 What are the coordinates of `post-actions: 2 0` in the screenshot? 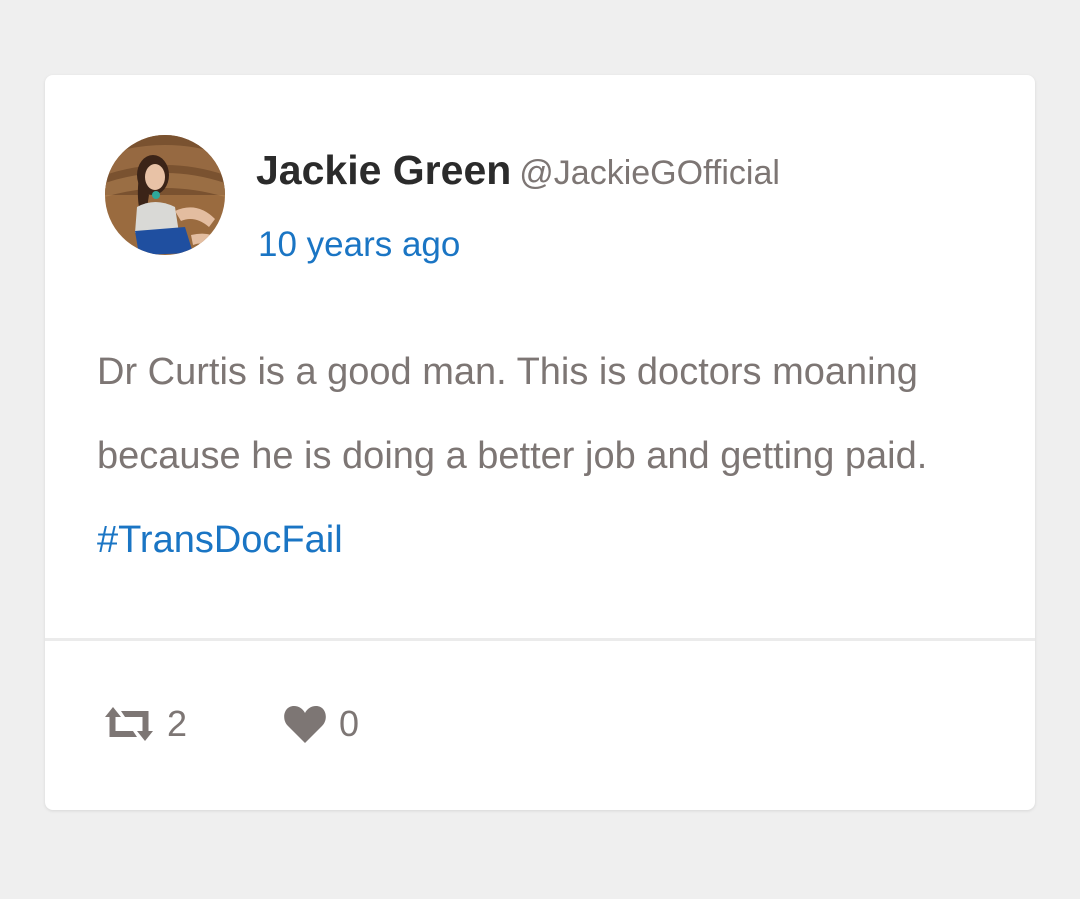 It's located at (231, 724).